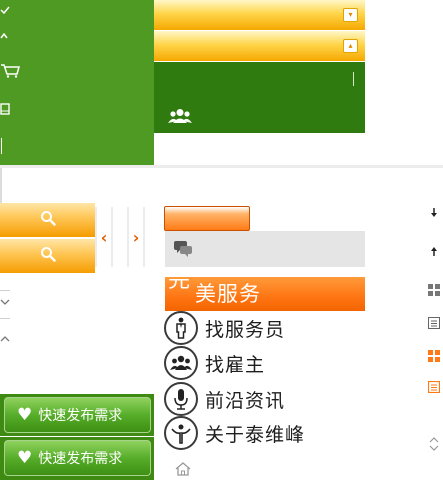  I want to click on menu-item-find-waiter: 找服务员, so click(224, 328).